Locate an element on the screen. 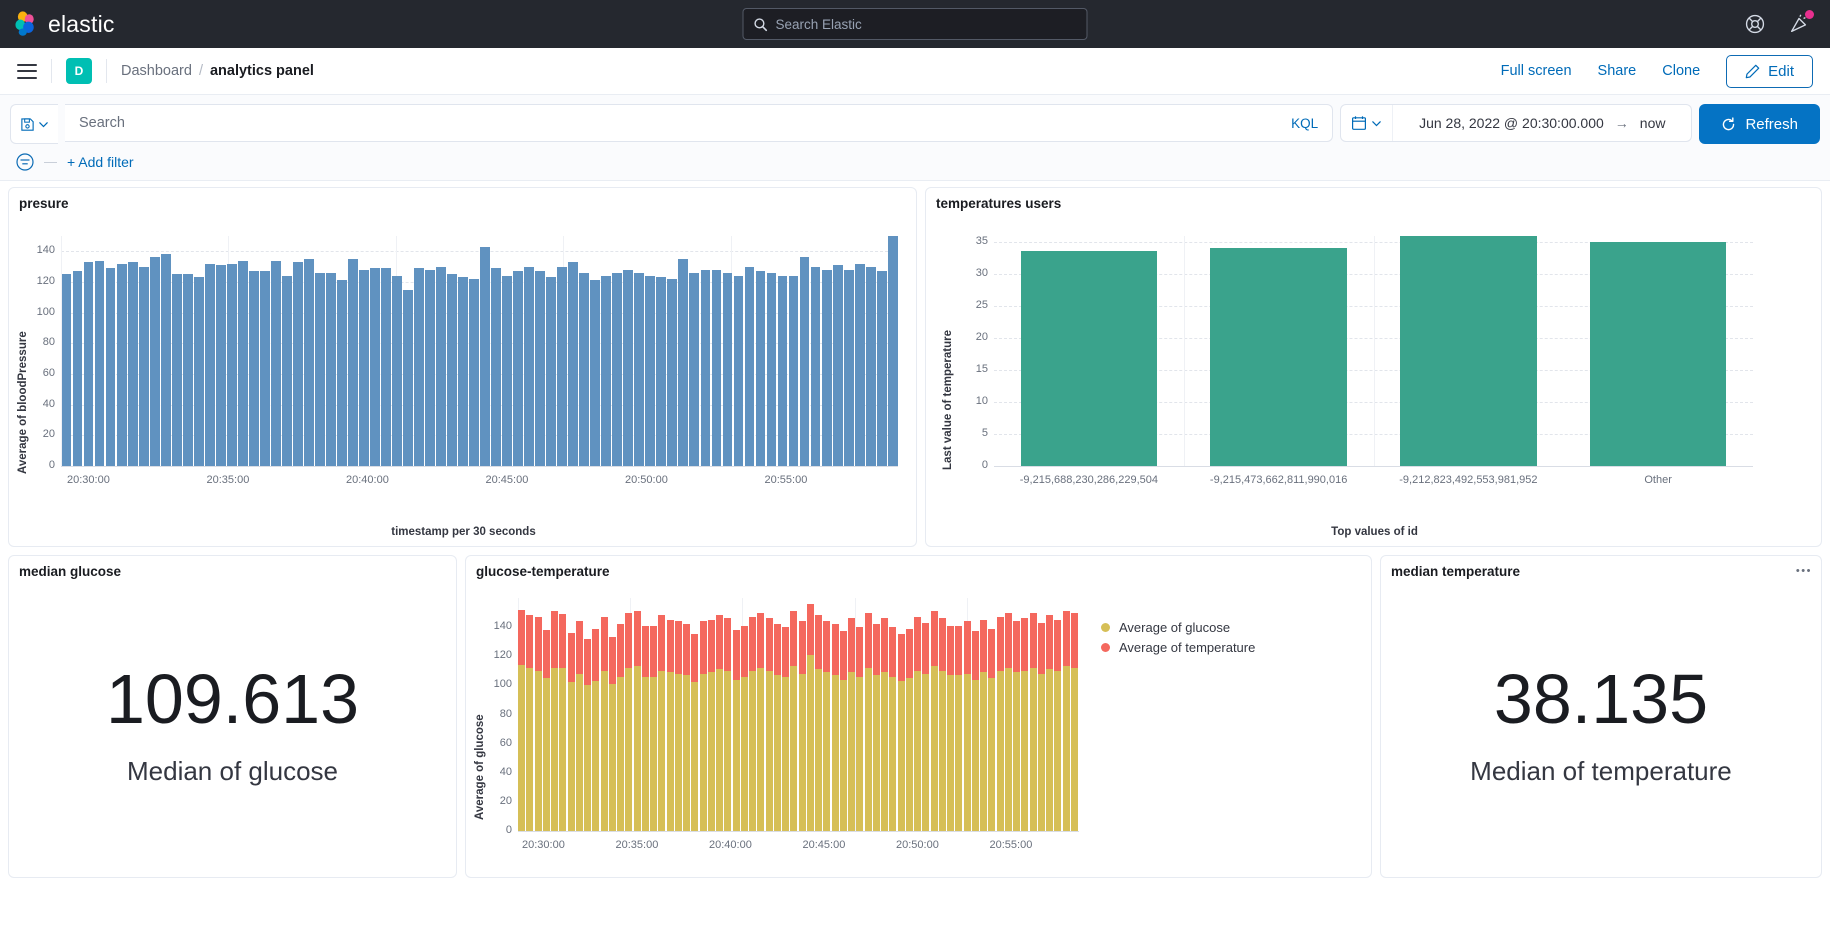  legend-item: Average of temperature is located at coordinates (1178, 647).